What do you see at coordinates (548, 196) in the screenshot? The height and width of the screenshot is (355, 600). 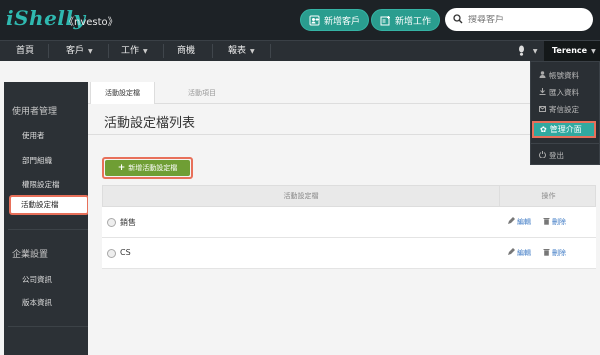 I see `column-header-actions: 操作` at bounding box center [548, 196].